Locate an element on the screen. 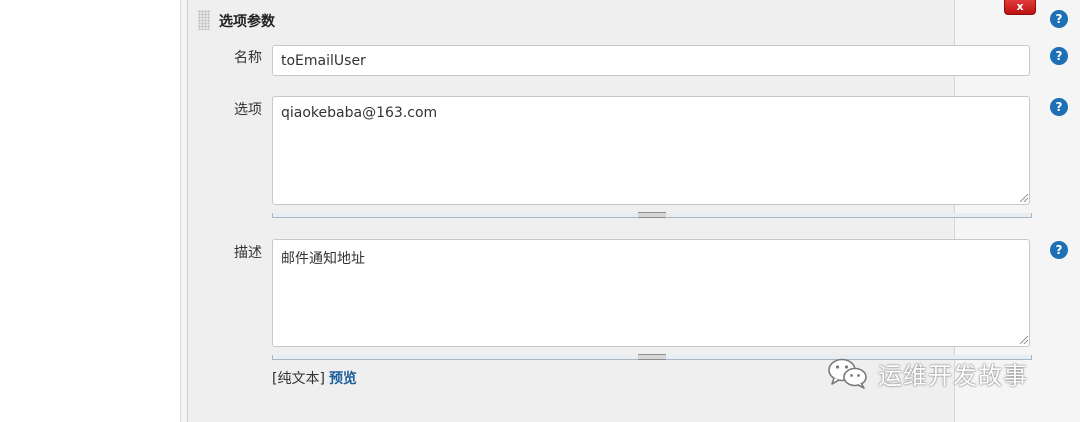  choices-resize-grip is located at coordinates (652, 215).